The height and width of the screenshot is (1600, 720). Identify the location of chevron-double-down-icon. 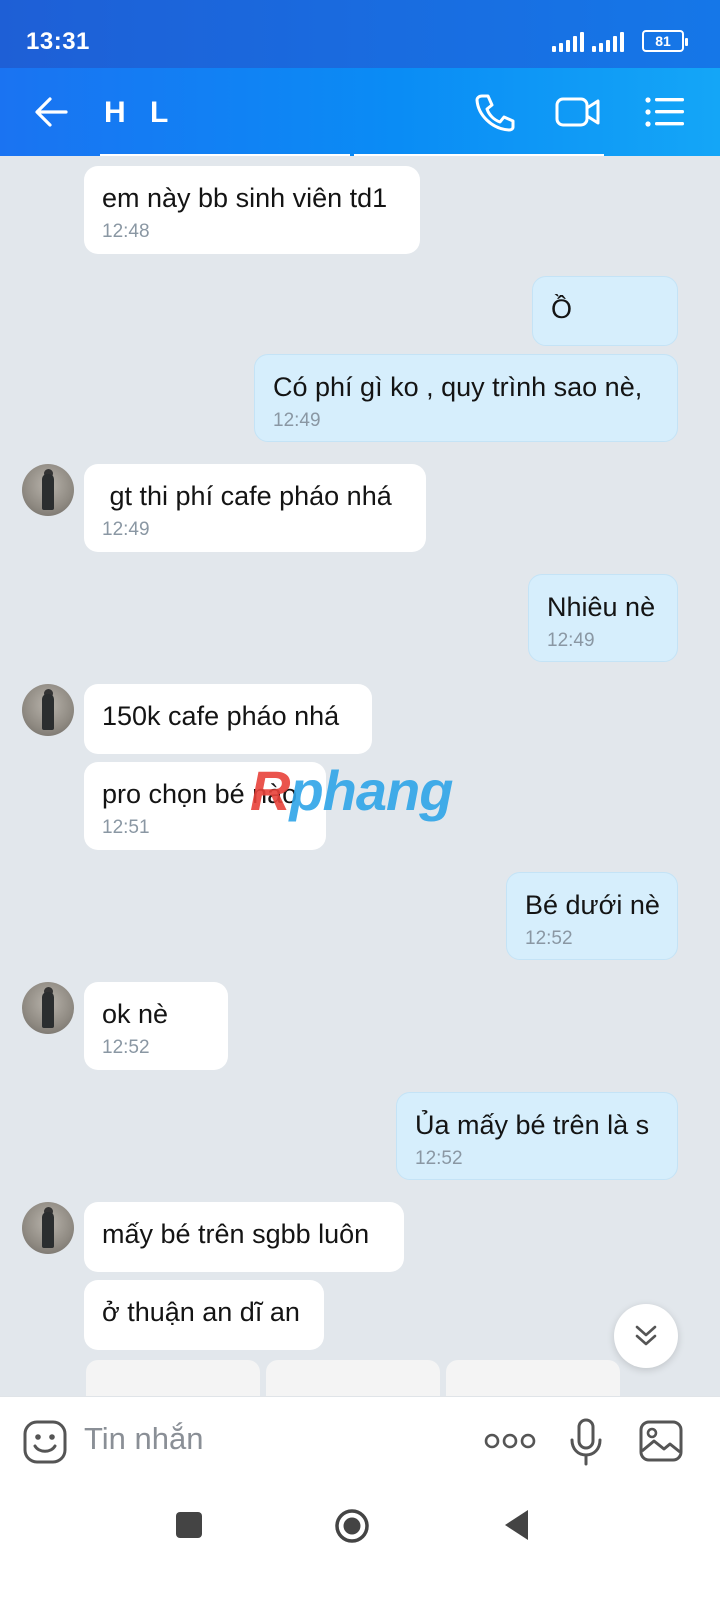
(646, 1335).